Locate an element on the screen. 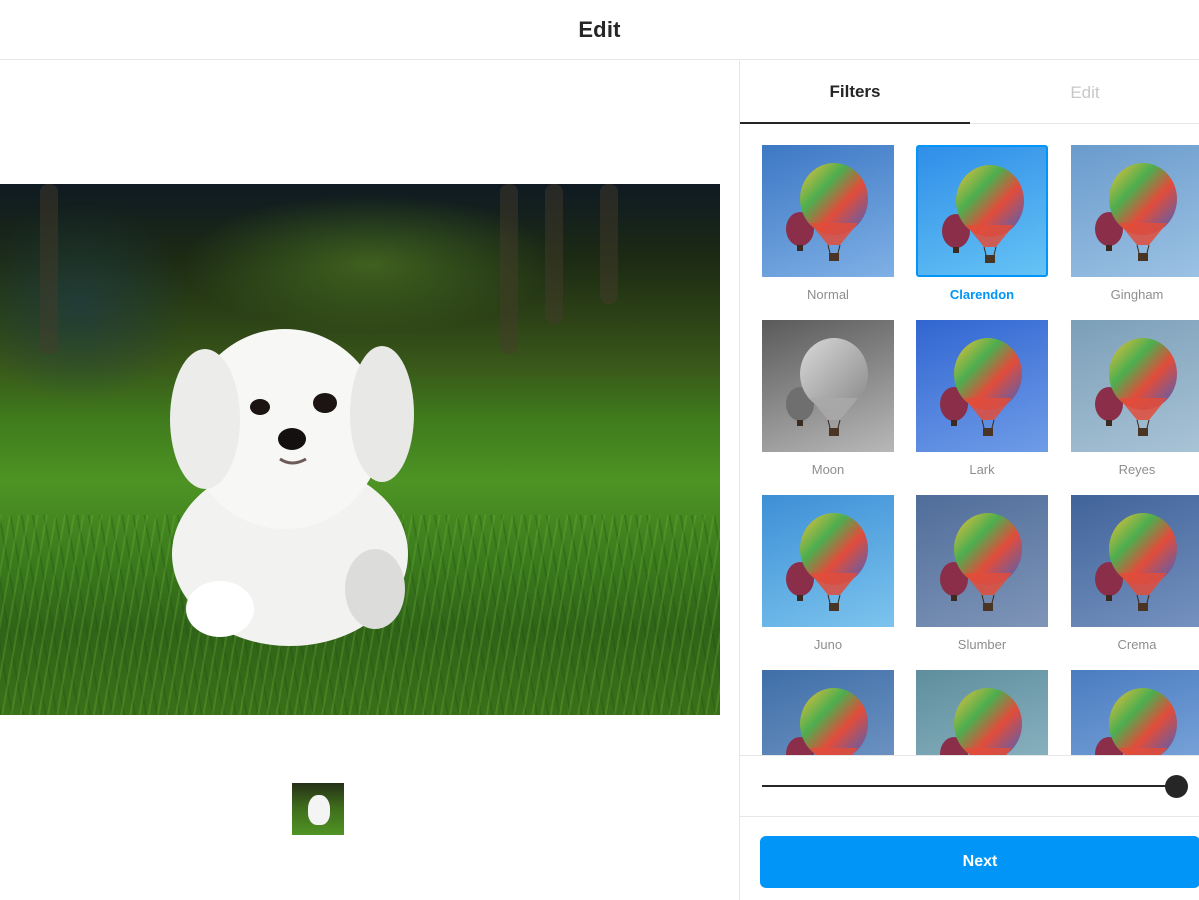  editor-tabs: Filters Edit is located at coordinates (969, 92).